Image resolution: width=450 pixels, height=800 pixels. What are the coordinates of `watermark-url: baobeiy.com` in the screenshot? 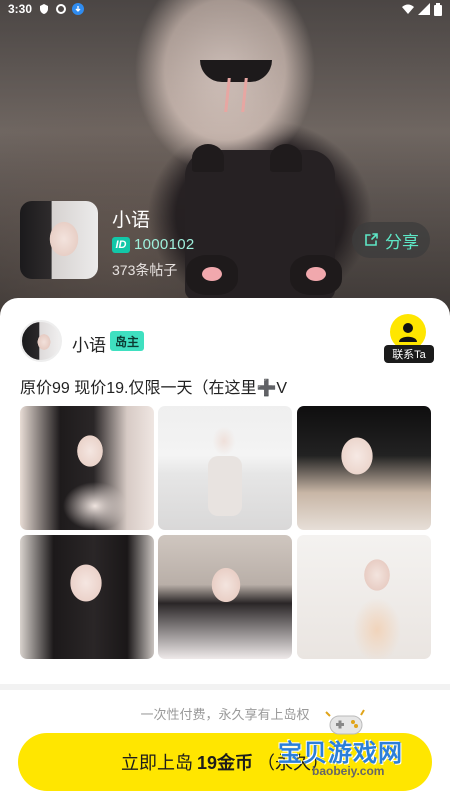 It's located at (348, 771).